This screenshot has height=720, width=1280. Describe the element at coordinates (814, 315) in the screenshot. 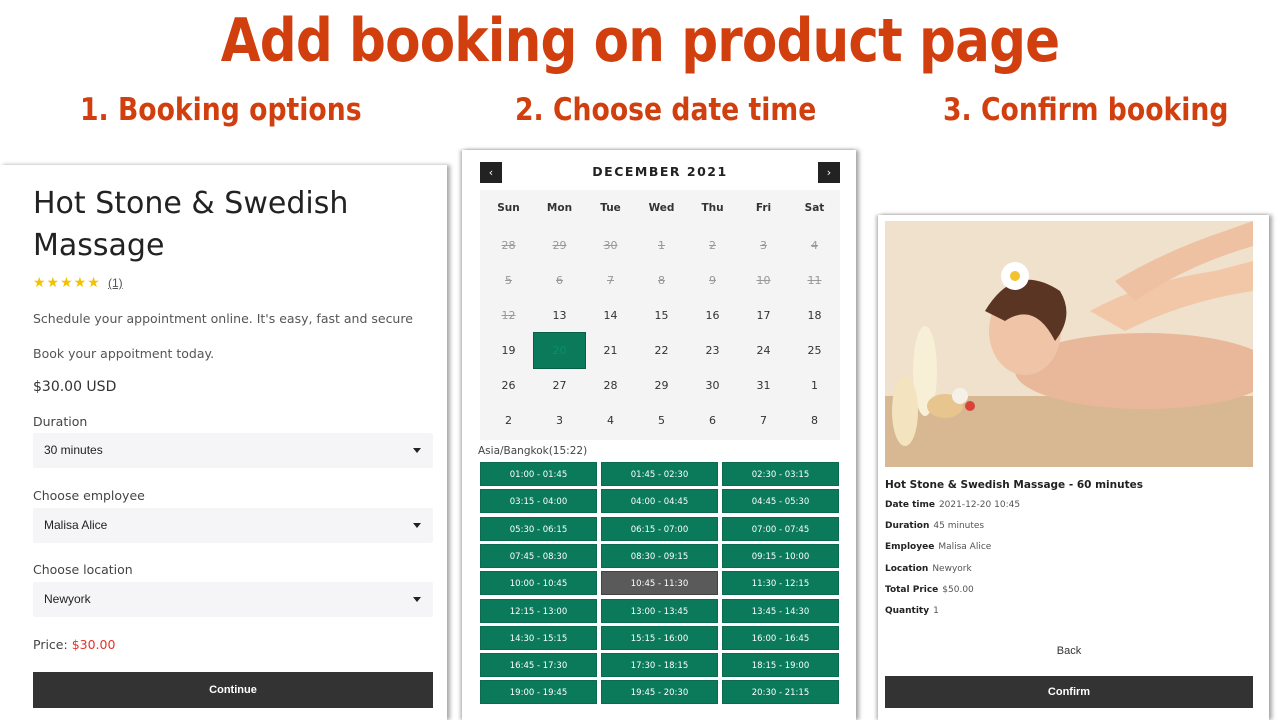

I see `calendar-day: 18` at that location.